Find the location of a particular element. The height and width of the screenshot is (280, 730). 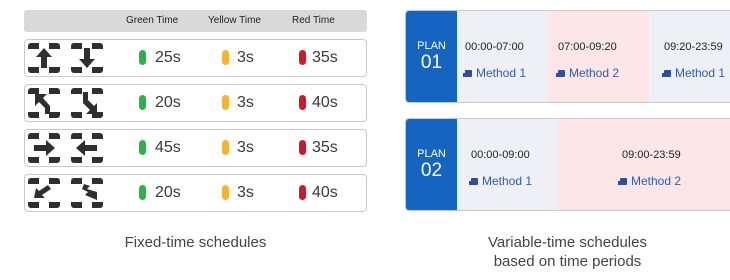

segment-time: 09:00-23:59 is located at coordinates (651, 155).